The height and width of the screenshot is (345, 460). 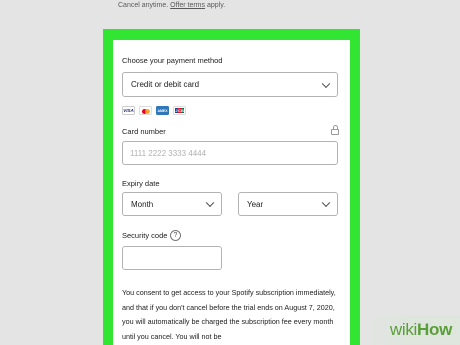 I want to click on mastercard-icon, so click(x=145, y=110).